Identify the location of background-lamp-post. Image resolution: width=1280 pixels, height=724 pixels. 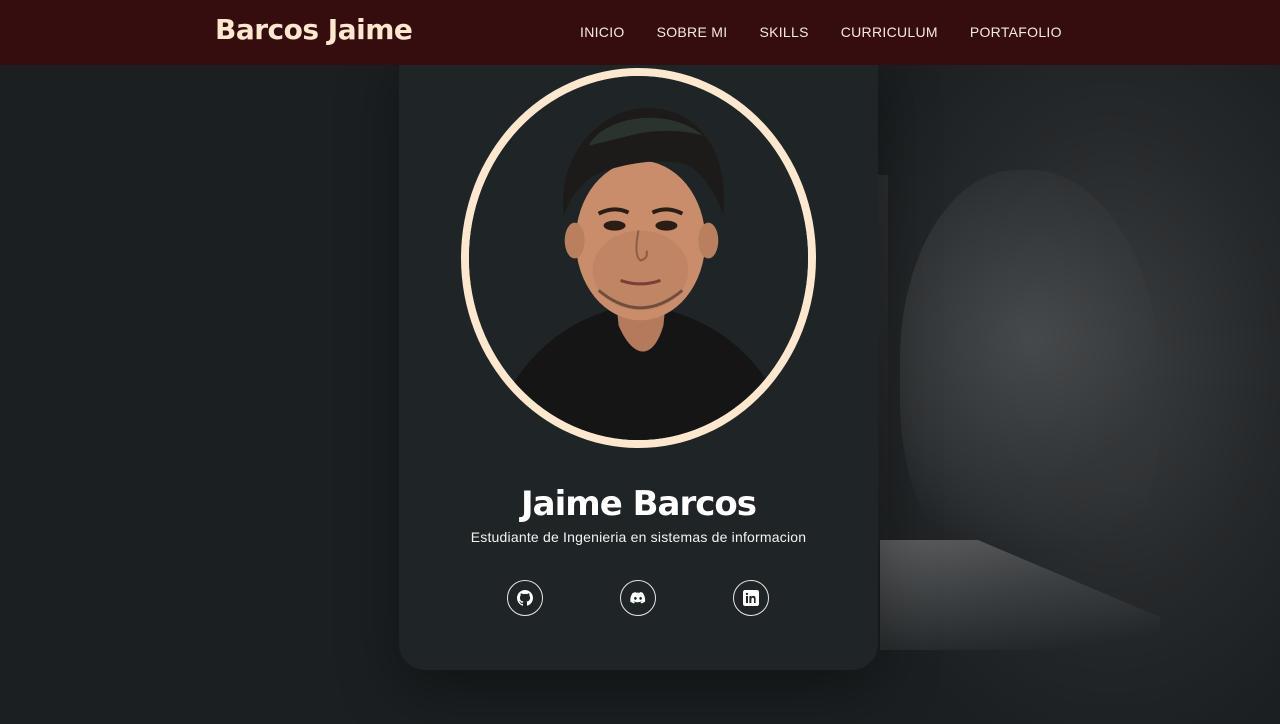
(883, 362).